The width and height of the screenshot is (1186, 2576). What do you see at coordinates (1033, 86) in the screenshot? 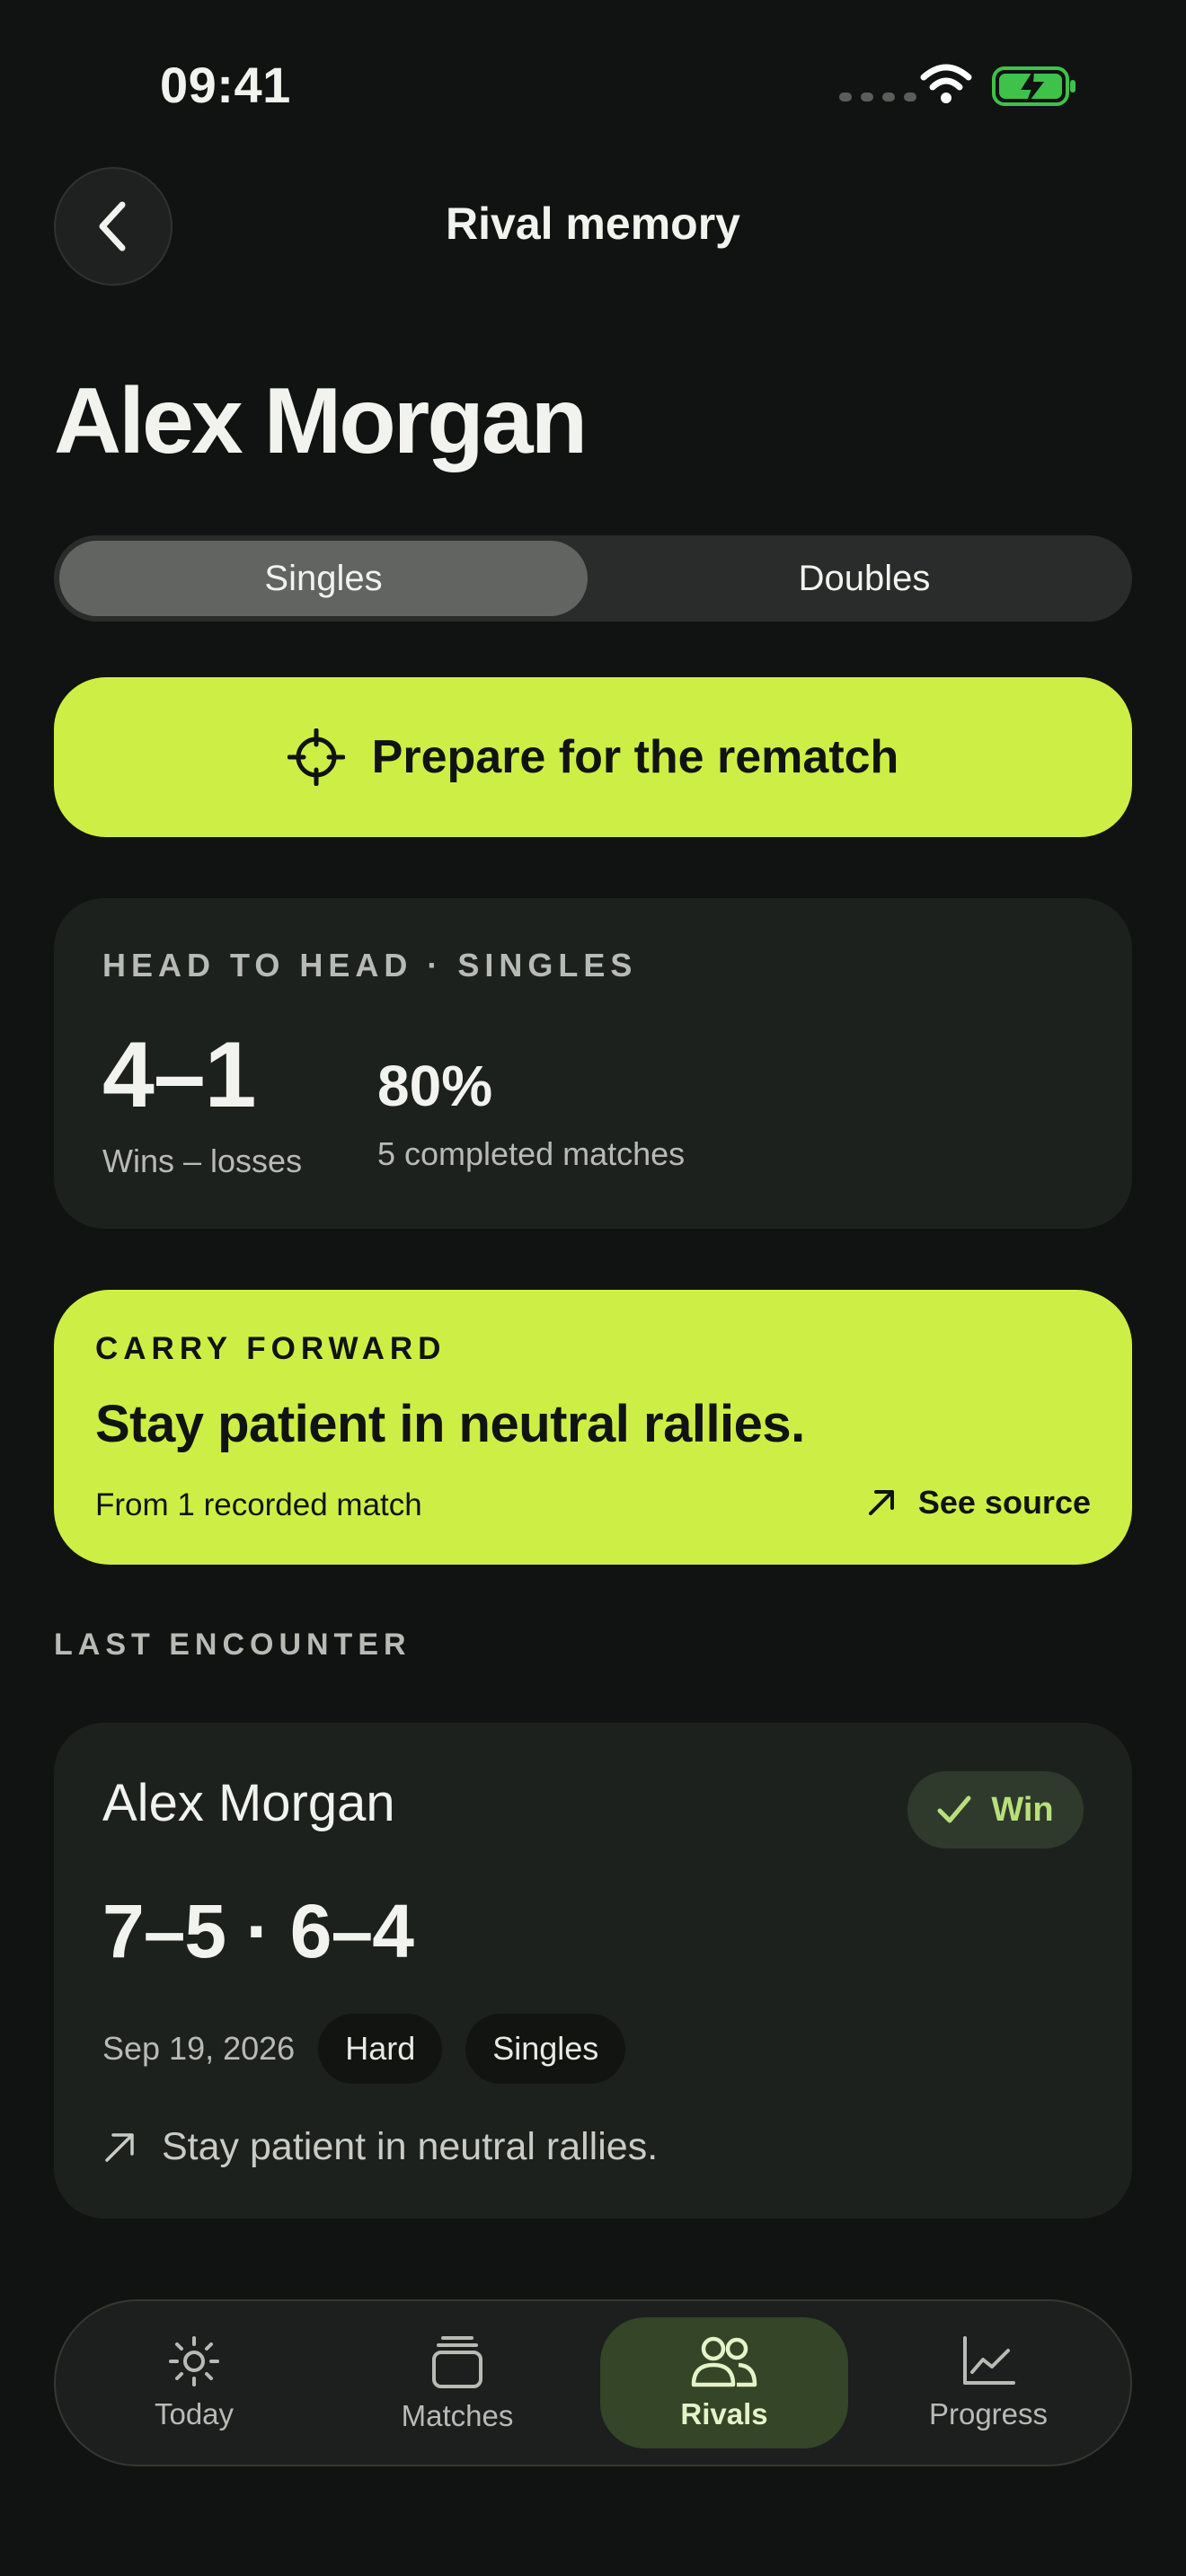
I see `battery-charging-icon` at bounding box center [1033, 86].